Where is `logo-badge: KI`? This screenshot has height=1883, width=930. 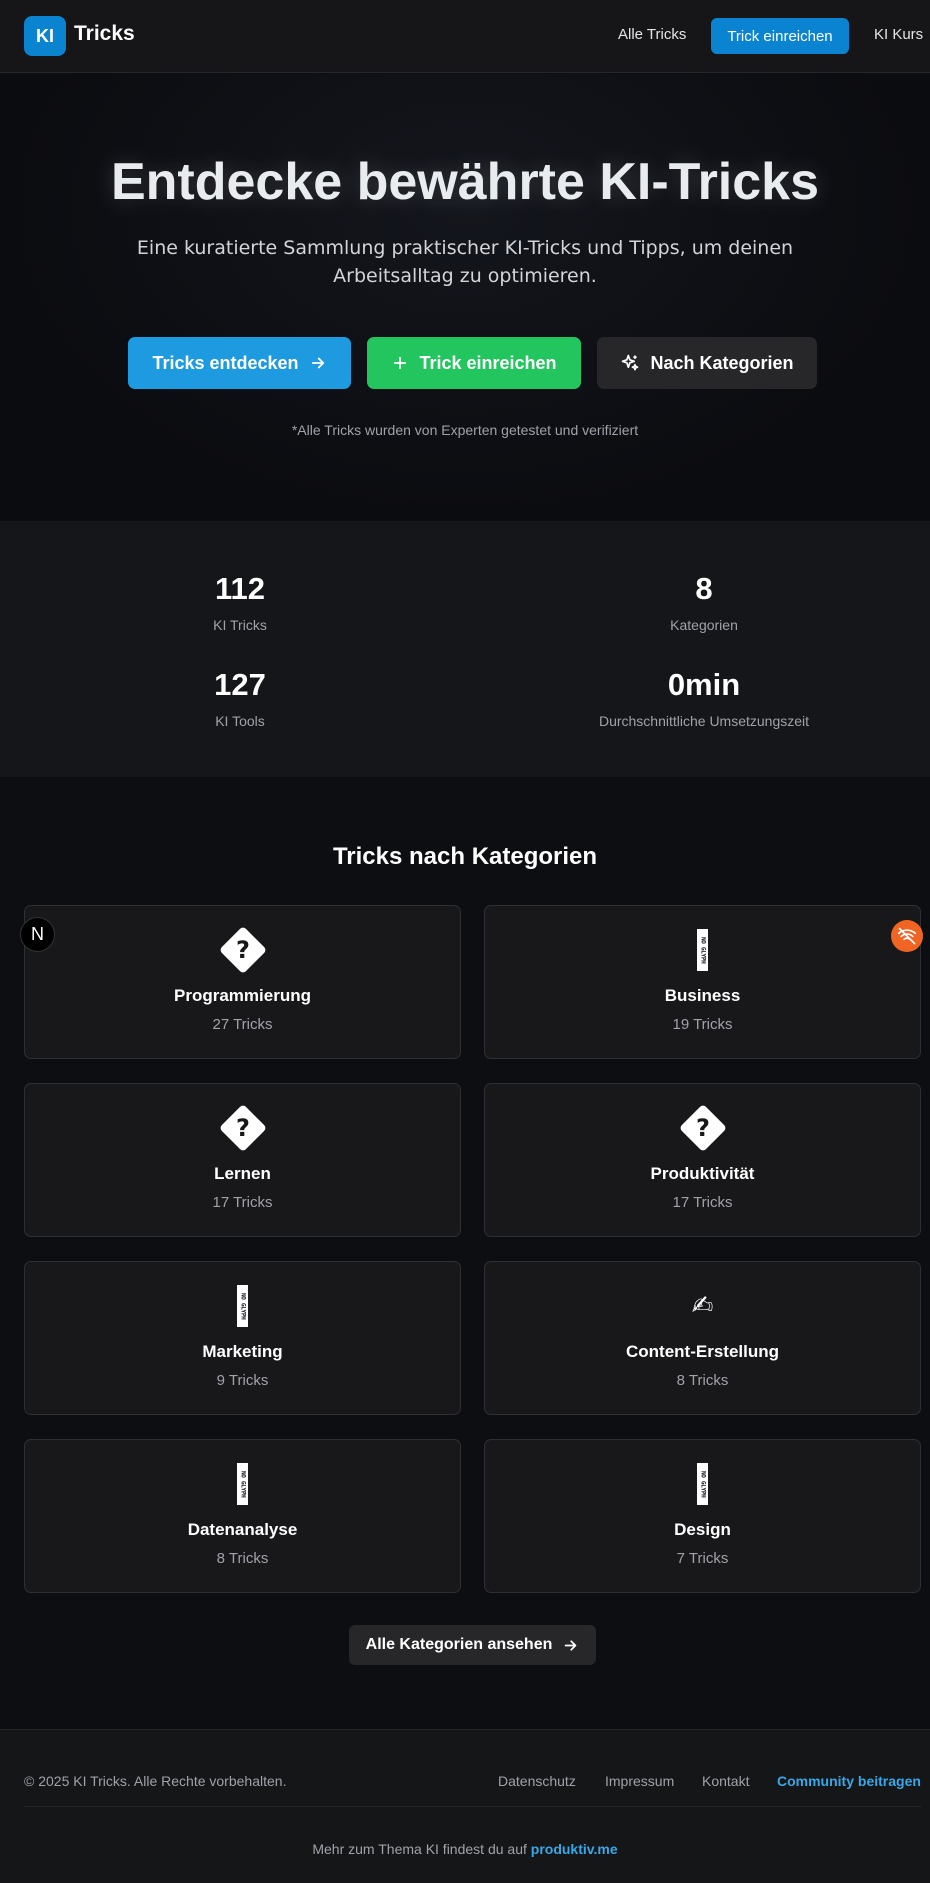 logo-badge: KI is located at coordinates (45, 36).